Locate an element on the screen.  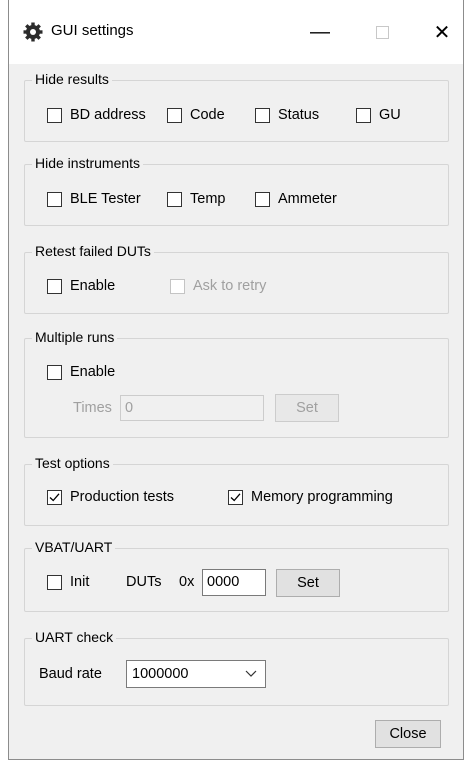
checkbox-status: Status is located at coordinates (287, 115).